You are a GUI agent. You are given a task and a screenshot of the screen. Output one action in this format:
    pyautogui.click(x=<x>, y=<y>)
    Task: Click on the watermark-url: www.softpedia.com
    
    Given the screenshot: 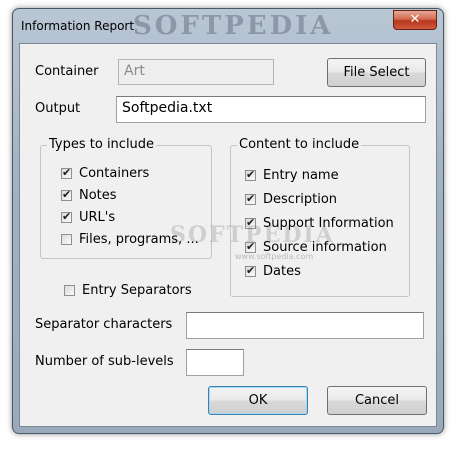 What is the action you would take?
    pyautogui.click(x=274, y=256)
    